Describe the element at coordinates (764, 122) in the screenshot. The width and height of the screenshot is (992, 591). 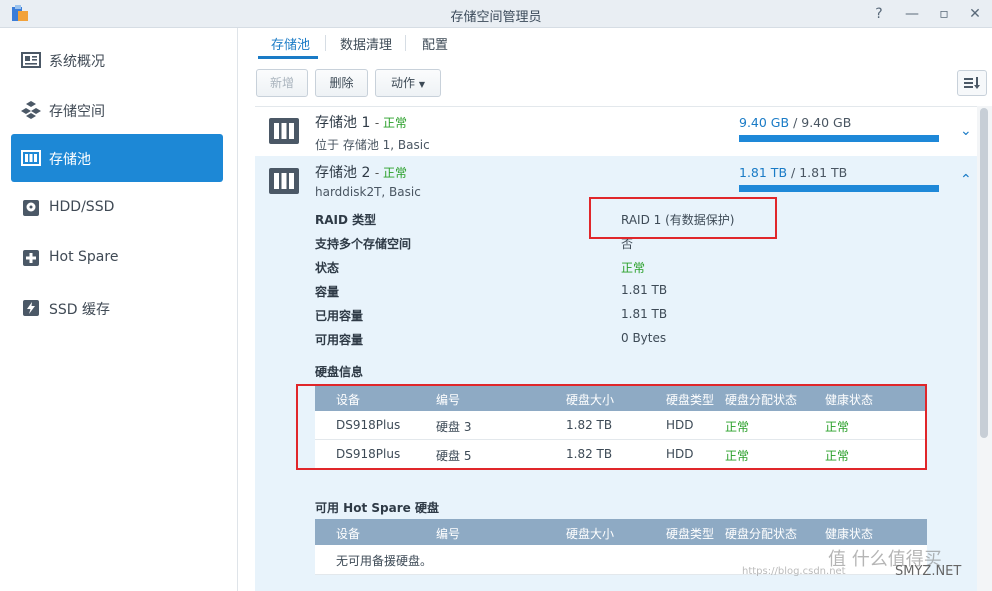
I see `capacity-used: 9.40 GB` at that location.